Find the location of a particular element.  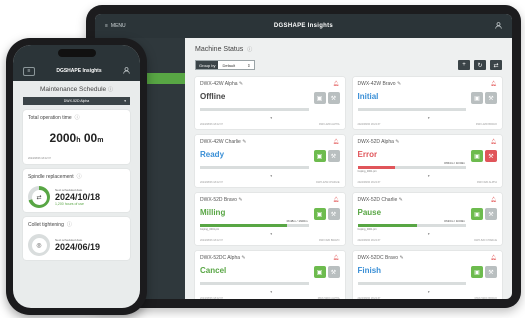

card-header: DWX-42W Alpha ✎ 🔔︎ is located at coordinates (270, 84).